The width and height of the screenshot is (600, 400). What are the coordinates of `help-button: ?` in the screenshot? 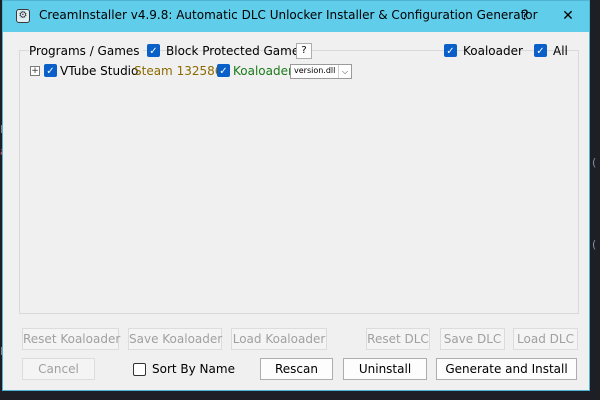 It's located at (525, 16).